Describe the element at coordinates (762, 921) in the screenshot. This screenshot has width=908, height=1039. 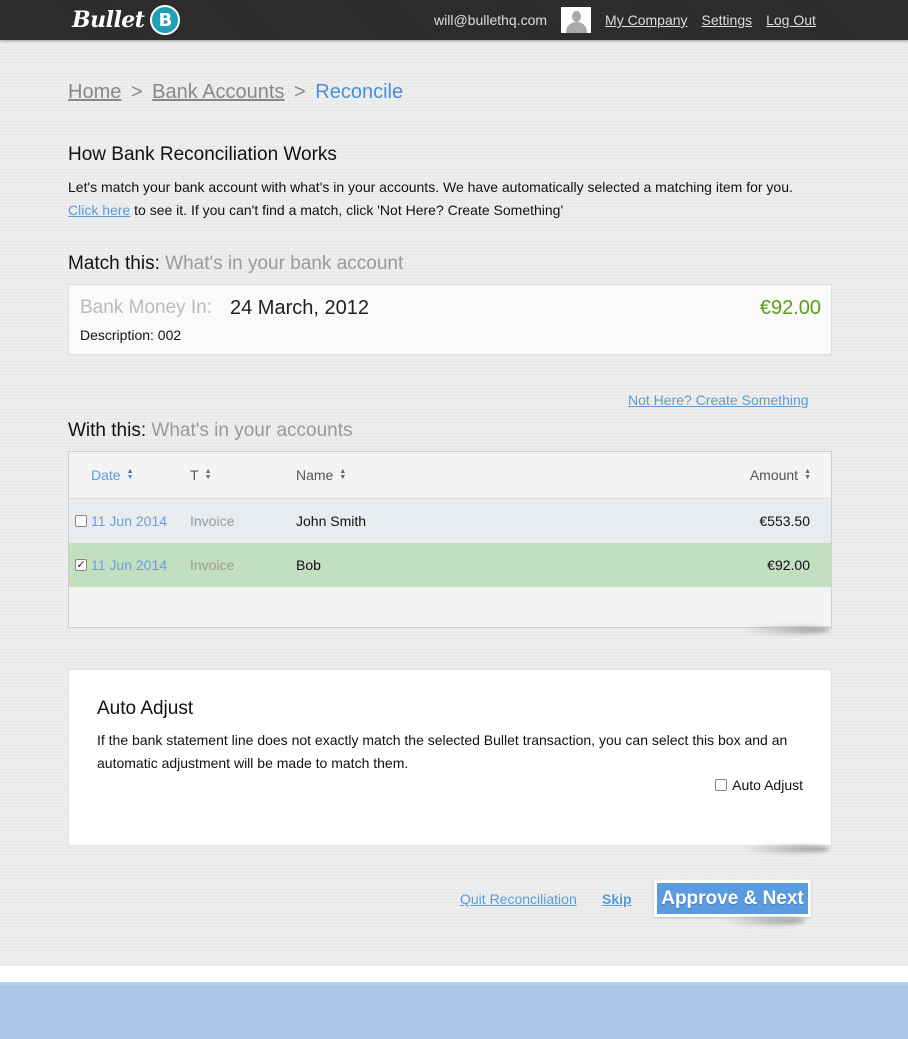
I see `button-shadow` at that location.